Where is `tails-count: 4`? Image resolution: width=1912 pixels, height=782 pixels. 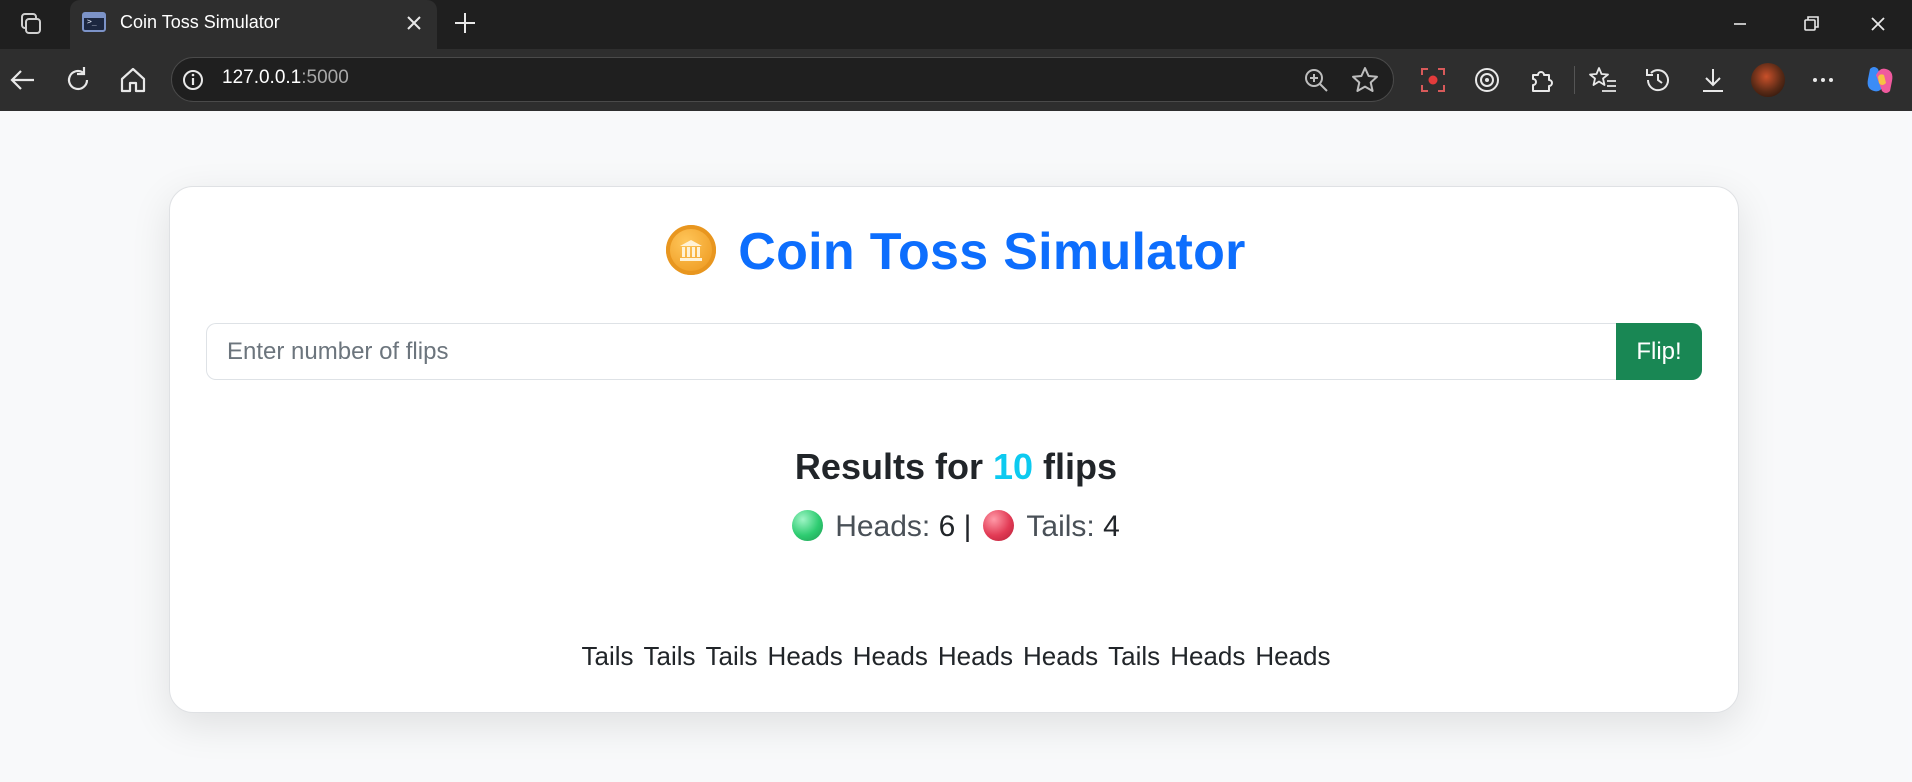 tails-count: 4 is located at coordinates (1111, 526).